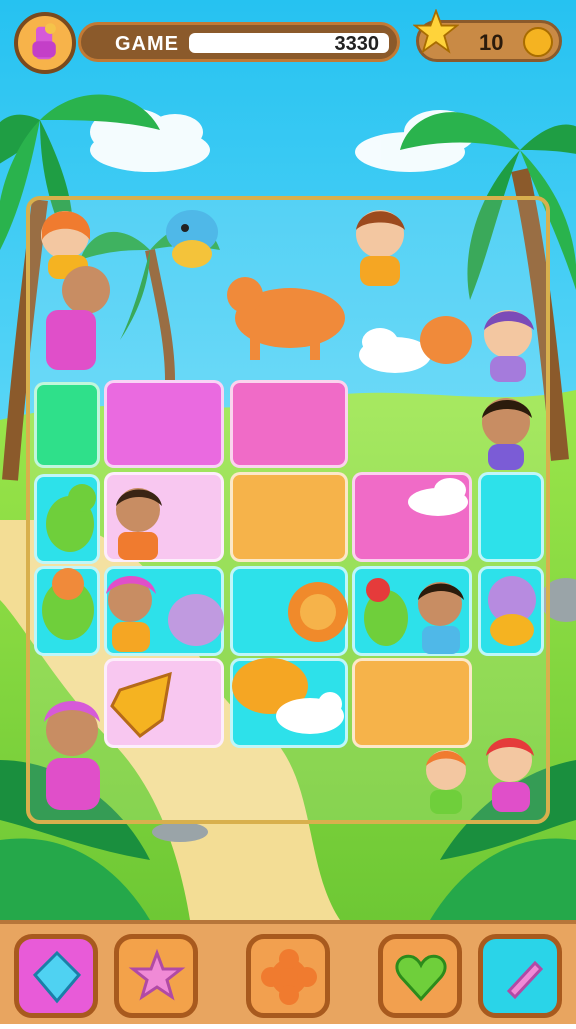 This screenshot has height=1029, width=576. Describe the element at coordinates (395, 350) in the screenshot. I see `cloud-character` at that location.